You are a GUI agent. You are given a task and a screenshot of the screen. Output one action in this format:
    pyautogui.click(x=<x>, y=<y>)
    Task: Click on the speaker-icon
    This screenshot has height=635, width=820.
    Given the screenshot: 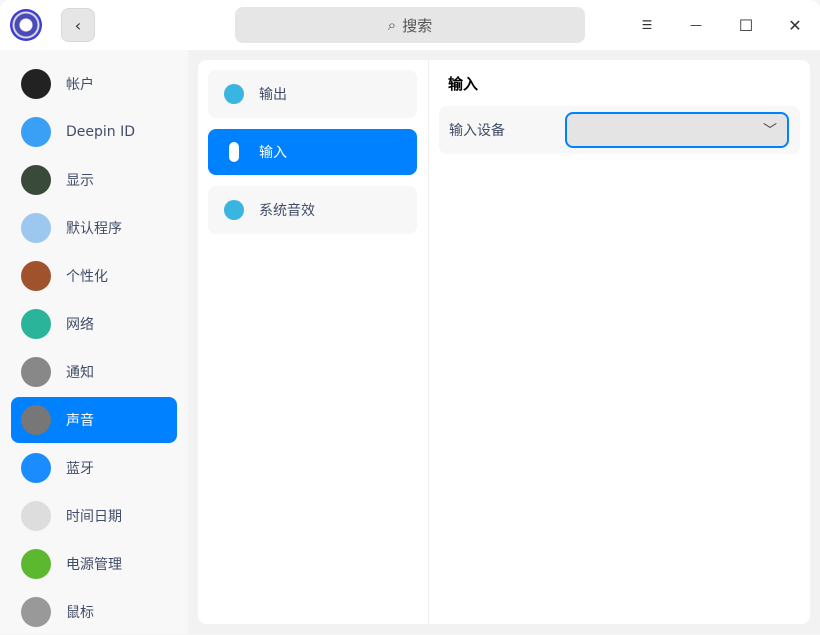 What is the action you would take?
    pyautogui.click(x=234, y=94)
    